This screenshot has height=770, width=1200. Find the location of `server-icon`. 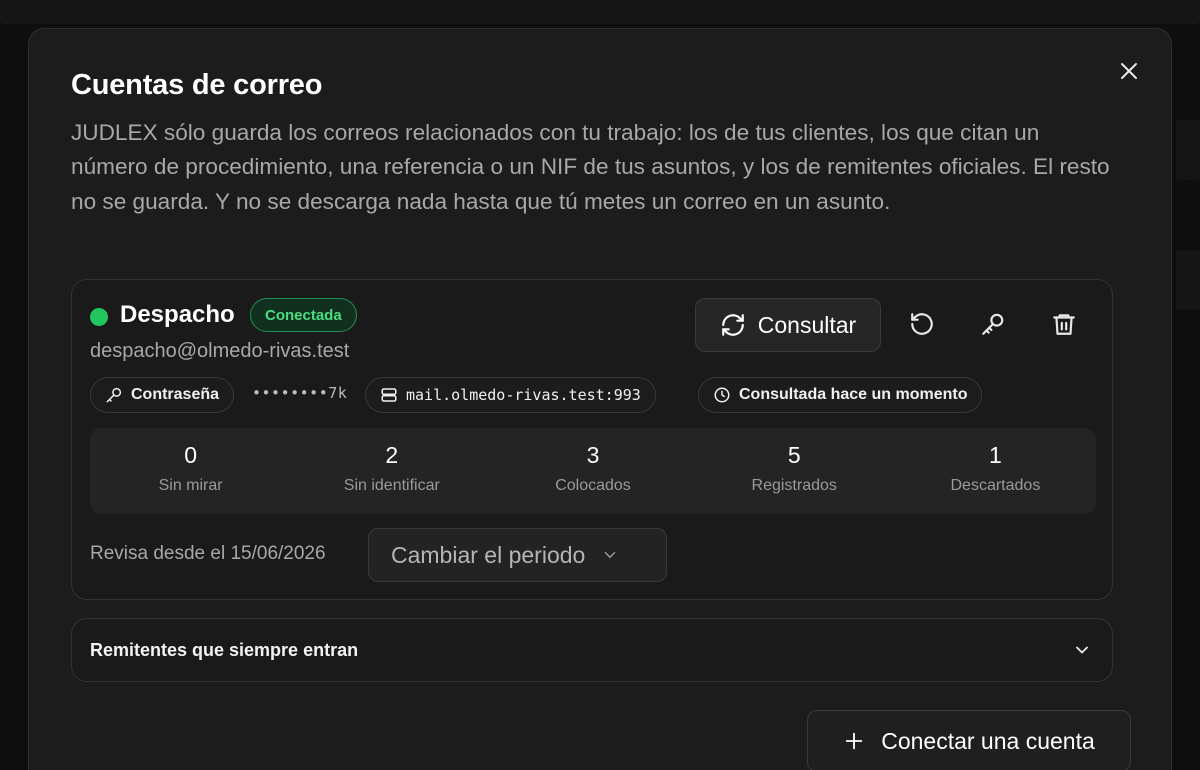

server-icon is located at coordinates (389, 395).